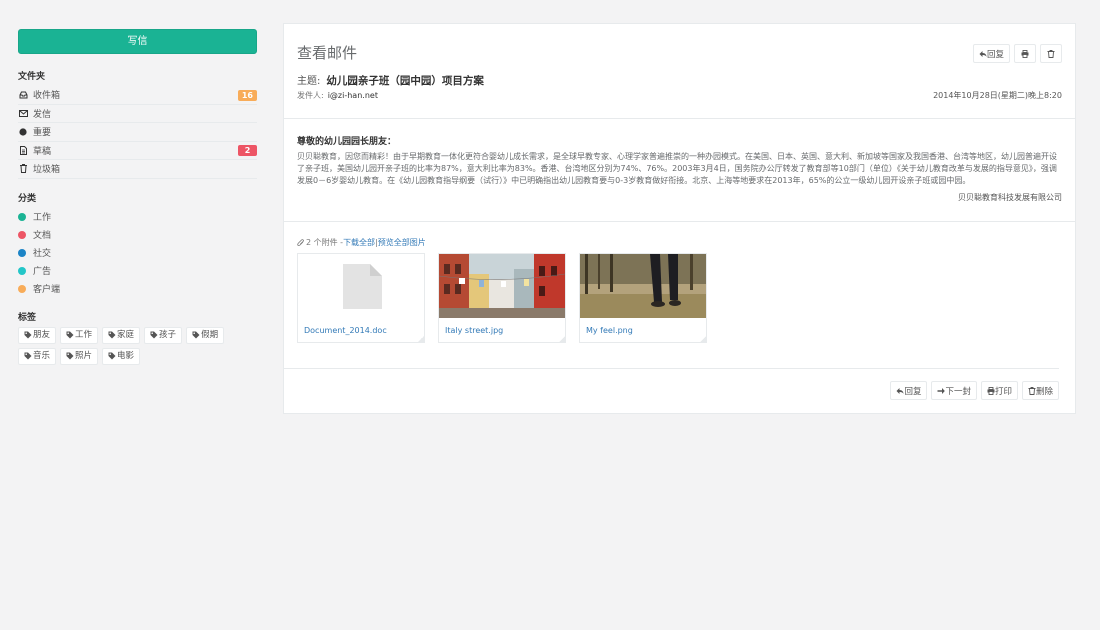  Describe the element at coordinates (300, 242) in the screenshot. I see `paperclip-icon` at that location.